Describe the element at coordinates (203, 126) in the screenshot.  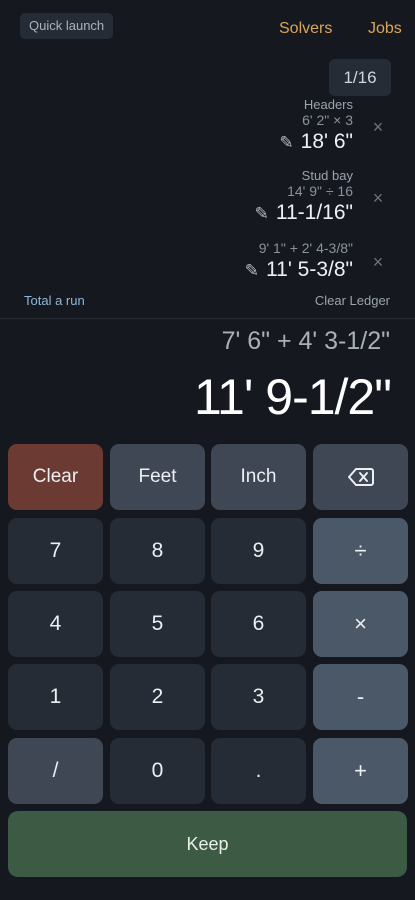
I see `ledger-entry: Headers 6' 2" × 3 ✎ 18' 6"` at that location.